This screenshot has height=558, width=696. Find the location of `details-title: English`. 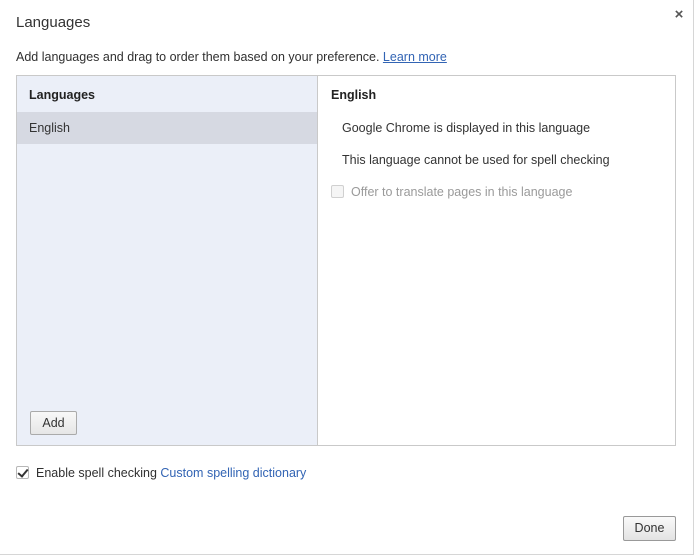

details-title: English is located at coordinates (354, 95).